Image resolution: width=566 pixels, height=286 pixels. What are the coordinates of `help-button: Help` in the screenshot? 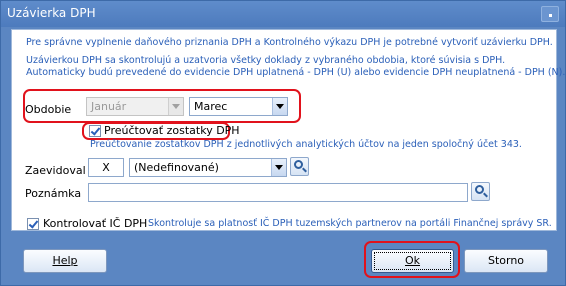 It's located at (65, 261).